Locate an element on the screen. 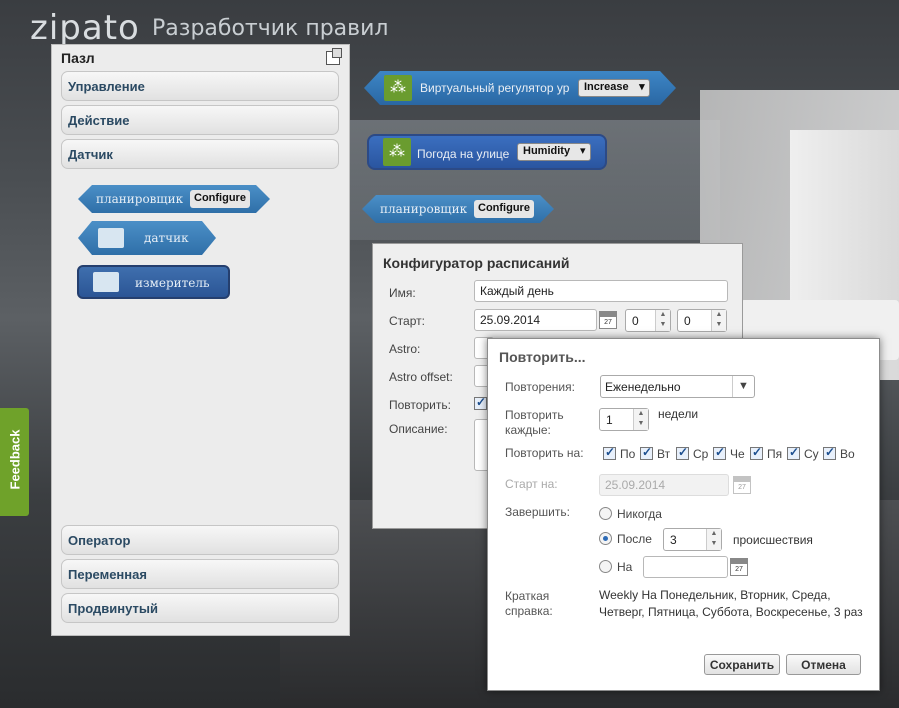  start-on-label: Старт на: is located at coordinates (531, 484).